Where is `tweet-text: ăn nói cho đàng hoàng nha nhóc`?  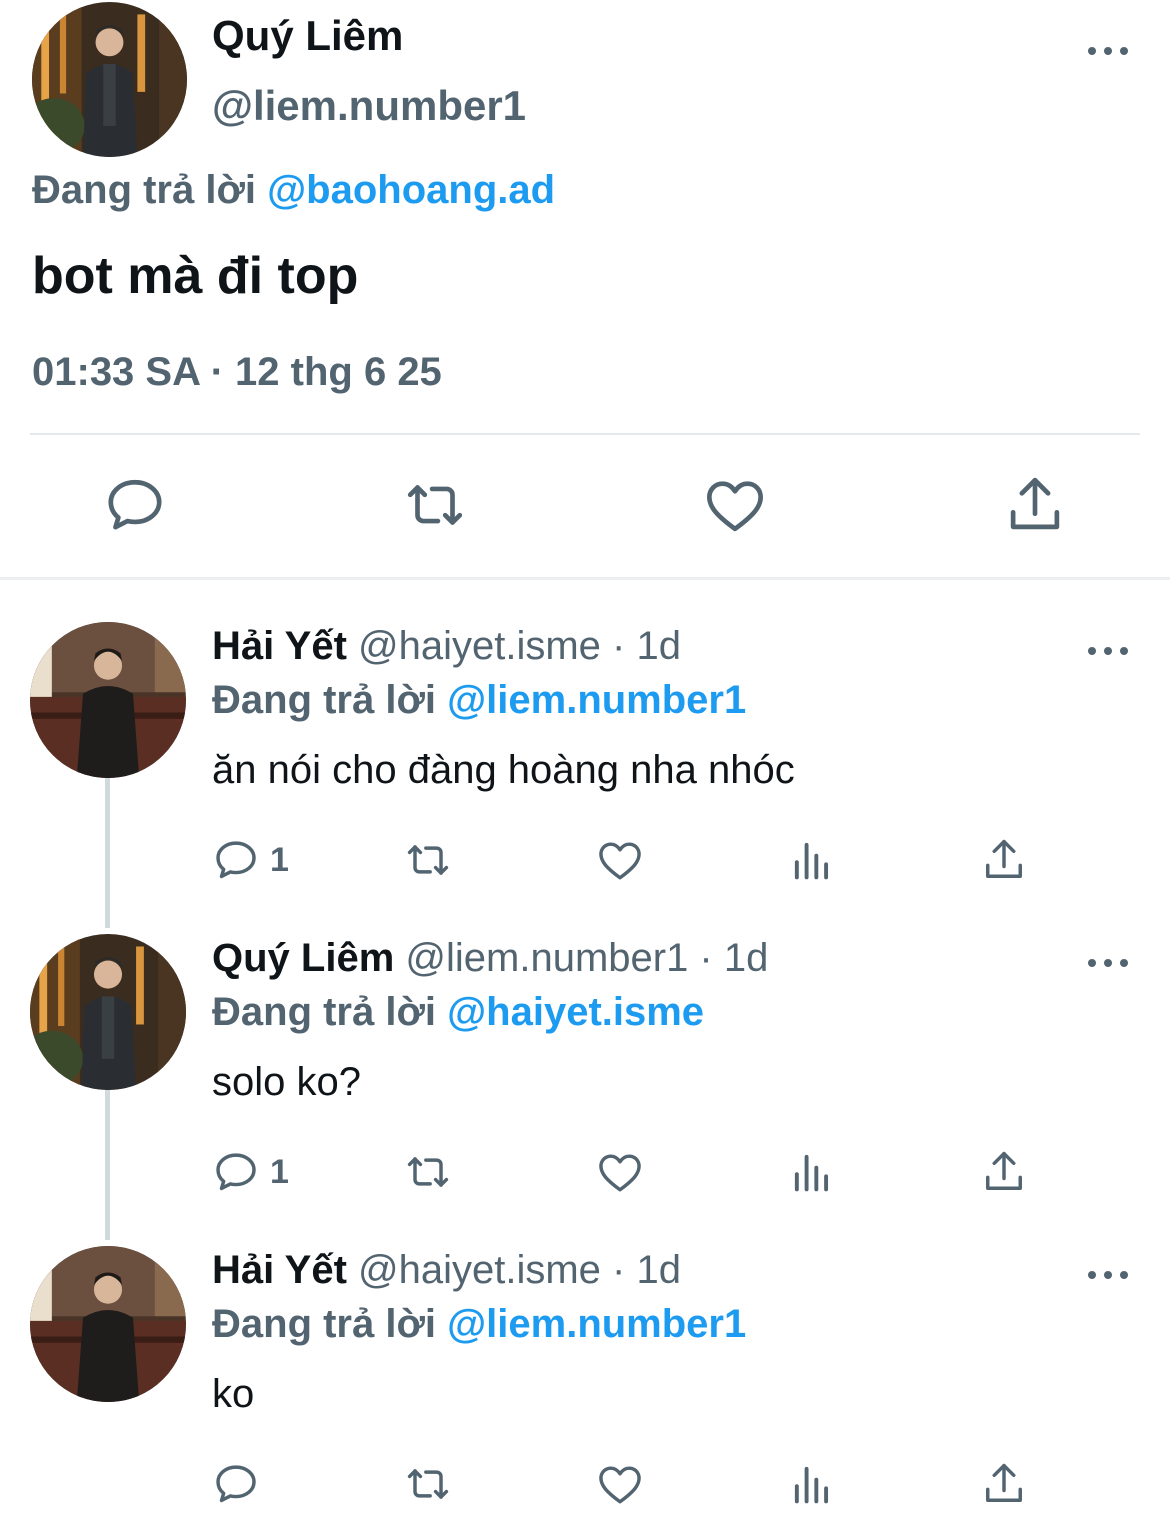
tweet-text: ăn nói cho đàng hoàng nha nhóc is located at coordinates (503, 770).